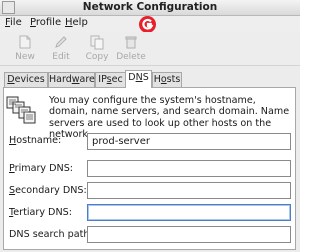 Image resolution: width=320 pixels, height=252 pixels. Describe the element at coordinates (61, 42) in the screenshot. I see `edit-pencil-icon` at that location.